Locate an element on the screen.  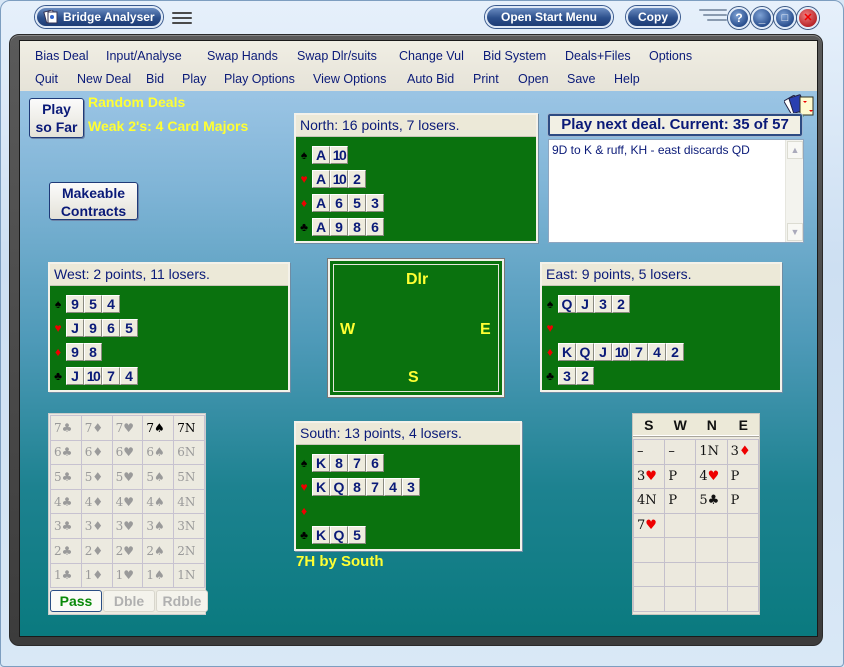
app-title-button: Bridge Analyser is located at coordinates (99, 17).